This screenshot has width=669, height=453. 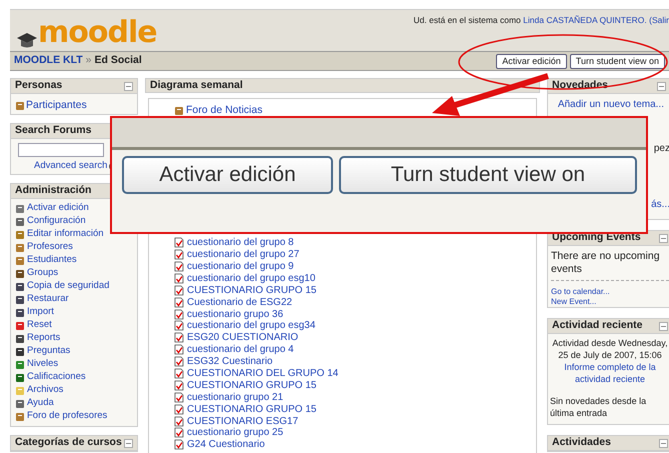 I want to click on menu-link: Participantes, so click(x=56, y=106).